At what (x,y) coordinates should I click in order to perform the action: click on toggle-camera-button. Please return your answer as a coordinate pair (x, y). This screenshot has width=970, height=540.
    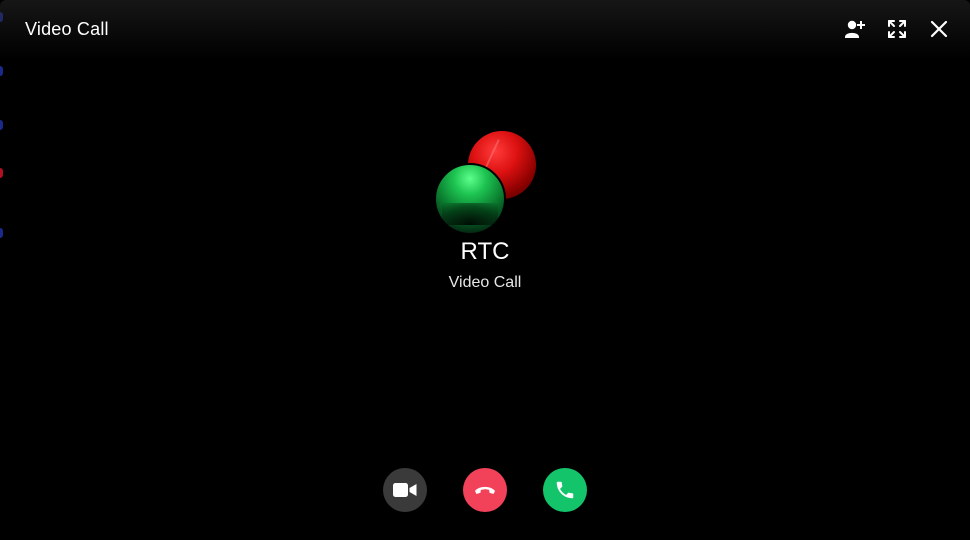
    Looking at the image, I should click on (405, 490).